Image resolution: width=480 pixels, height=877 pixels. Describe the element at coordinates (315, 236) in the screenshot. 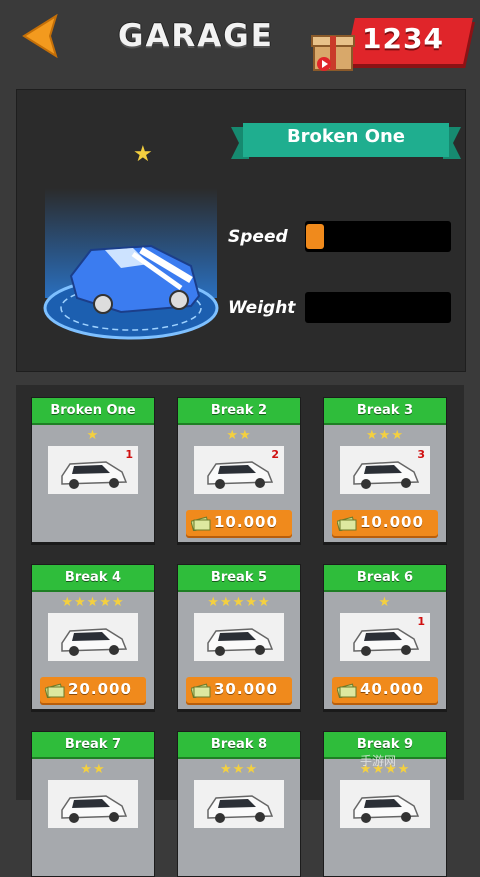

I see `speed-bar-fill` at that location.